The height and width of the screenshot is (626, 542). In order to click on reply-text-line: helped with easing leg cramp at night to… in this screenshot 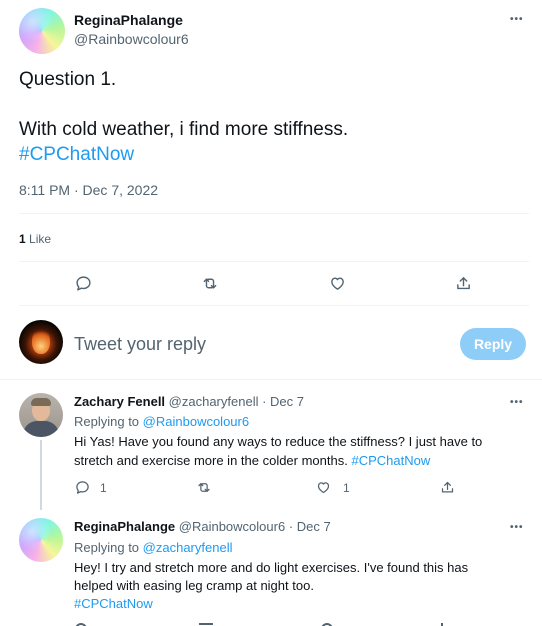, I will do `click(194, 585)`.